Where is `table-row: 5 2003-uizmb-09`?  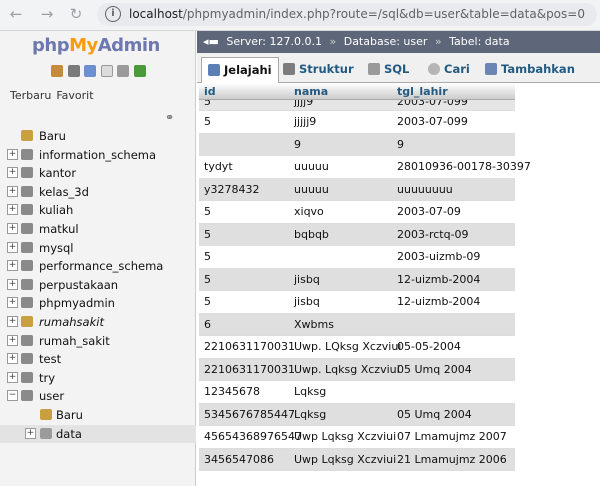
table-row: 5 2003-uizmb-09 is located at coordinates (357, 257).